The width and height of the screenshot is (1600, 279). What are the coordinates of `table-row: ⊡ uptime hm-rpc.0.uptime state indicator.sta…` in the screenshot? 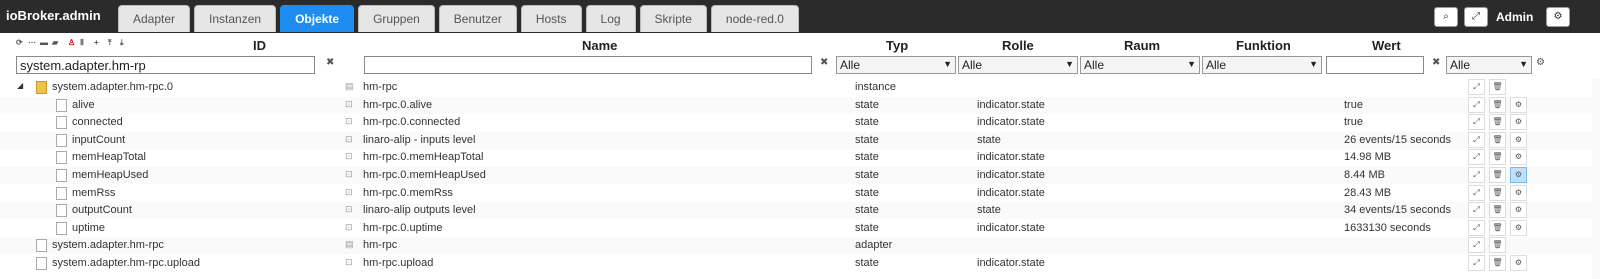 It's located at (800, 228).